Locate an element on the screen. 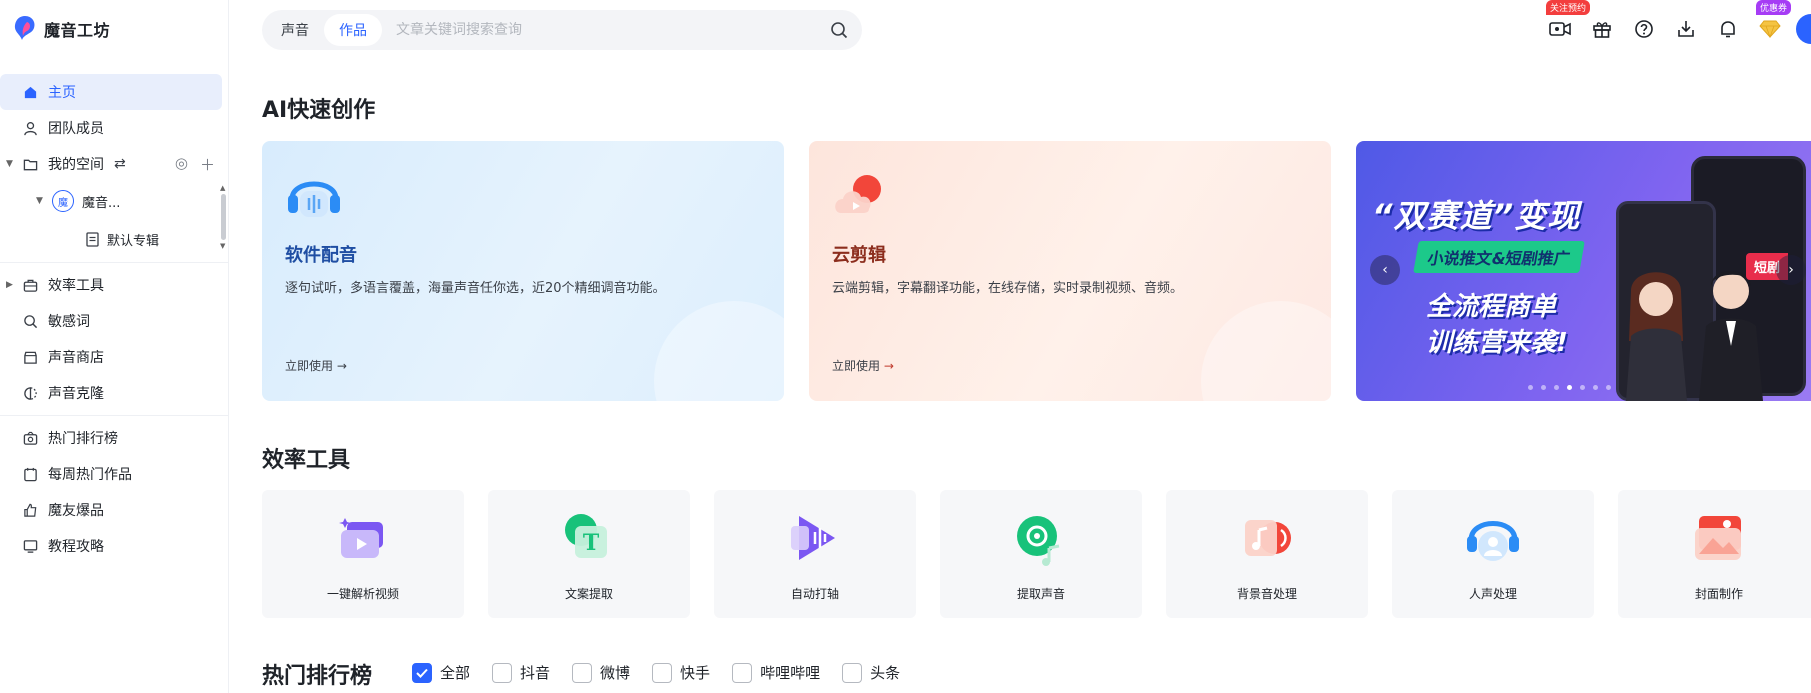  sidebar-item-hits: 魔友爆品 is located at coordinates (114, 510).